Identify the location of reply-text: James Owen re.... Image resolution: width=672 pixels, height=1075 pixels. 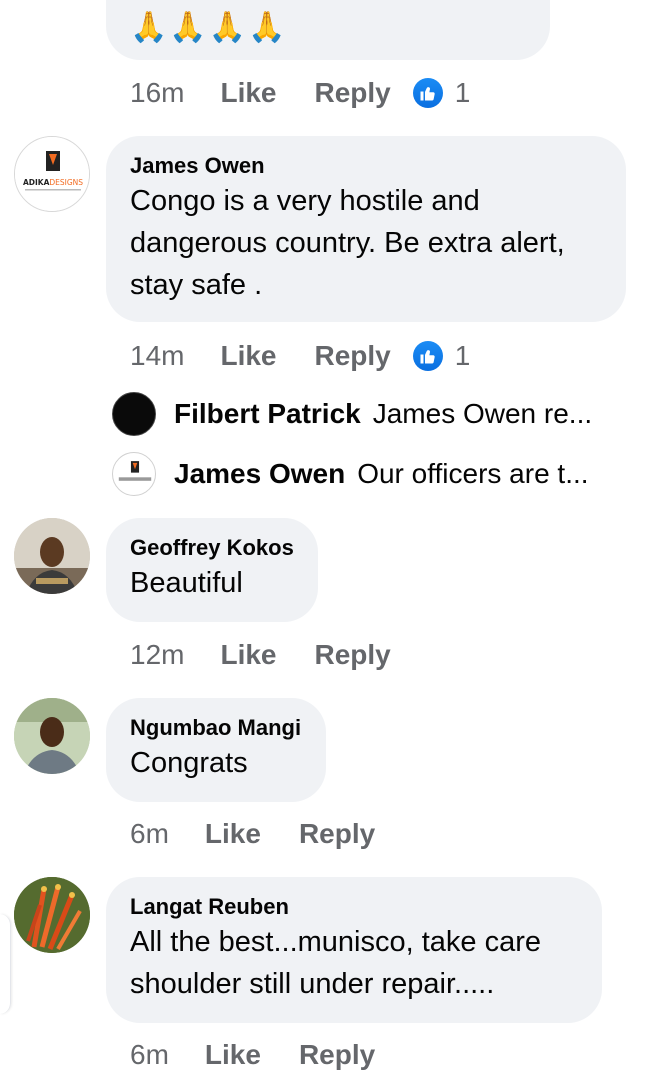
(482, 413).